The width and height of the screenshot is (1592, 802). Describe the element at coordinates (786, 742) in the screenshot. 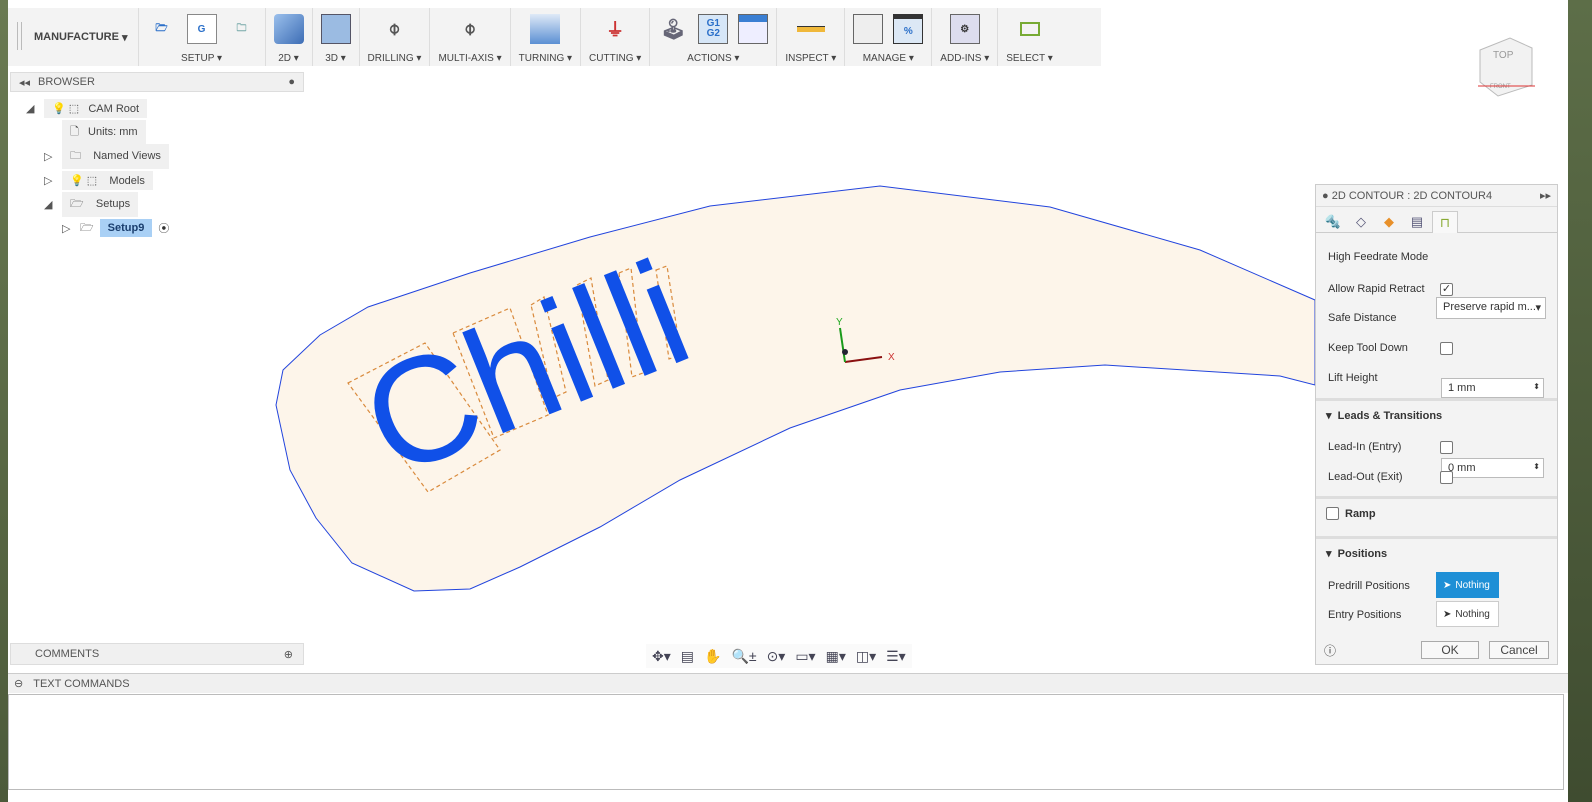

I see `text-commands-area` at that location.